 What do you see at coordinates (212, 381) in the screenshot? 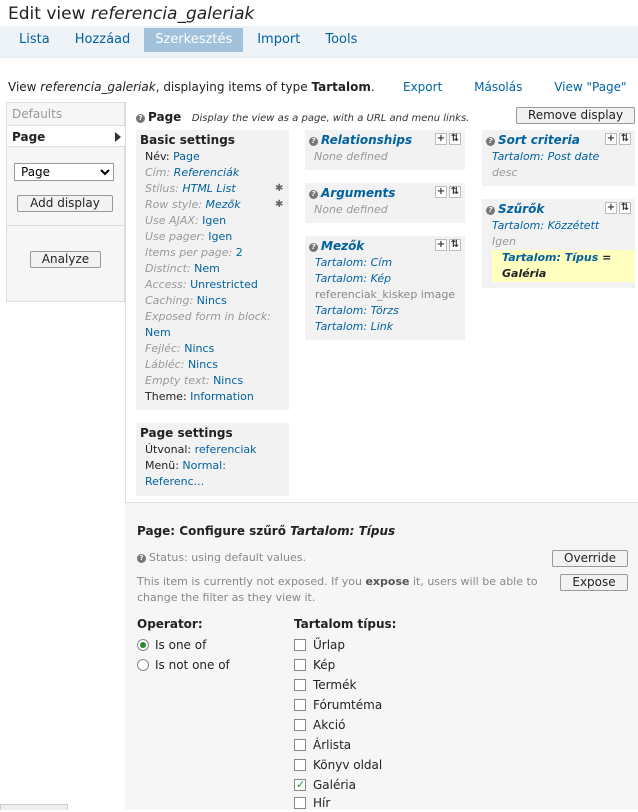
I see `basic-setting-row: Empty text: Nincs` at bounding box center [212, 381].